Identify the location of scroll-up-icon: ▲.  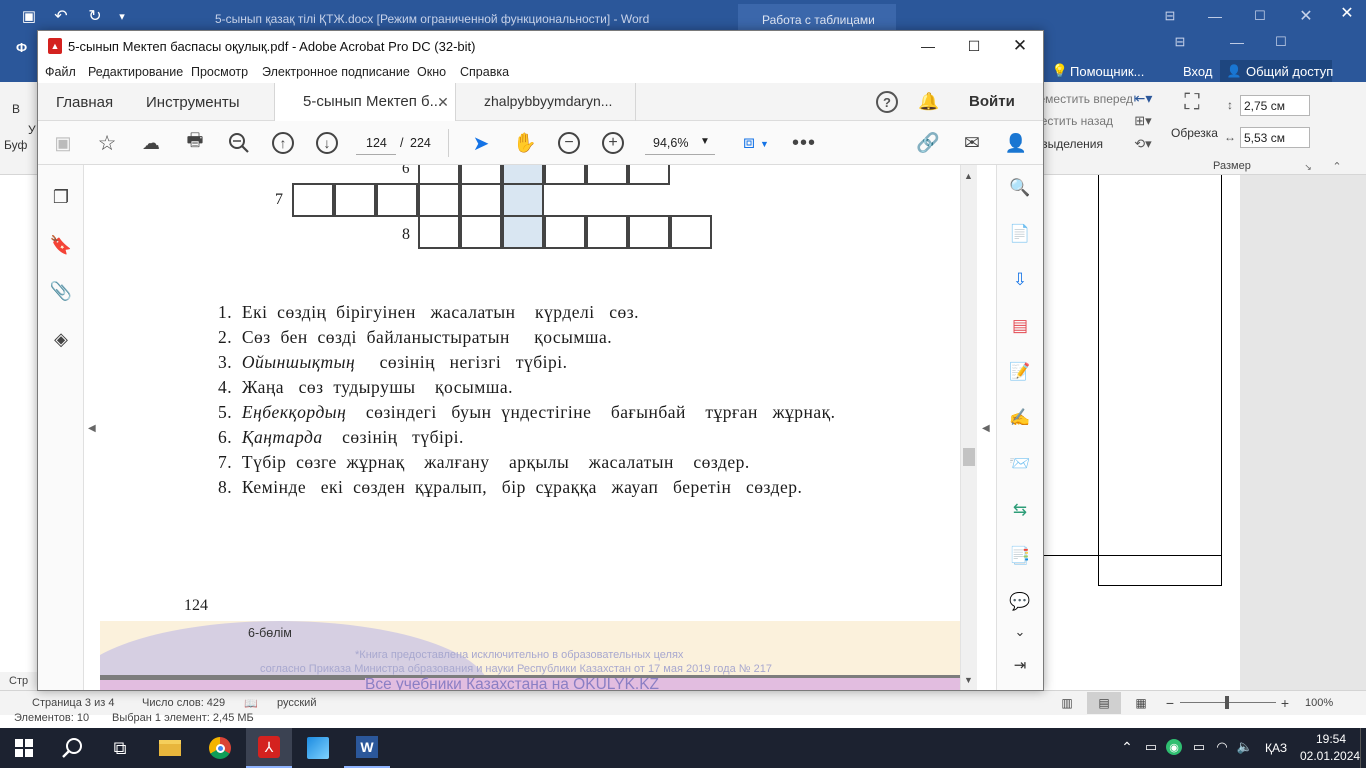
(968, 176).